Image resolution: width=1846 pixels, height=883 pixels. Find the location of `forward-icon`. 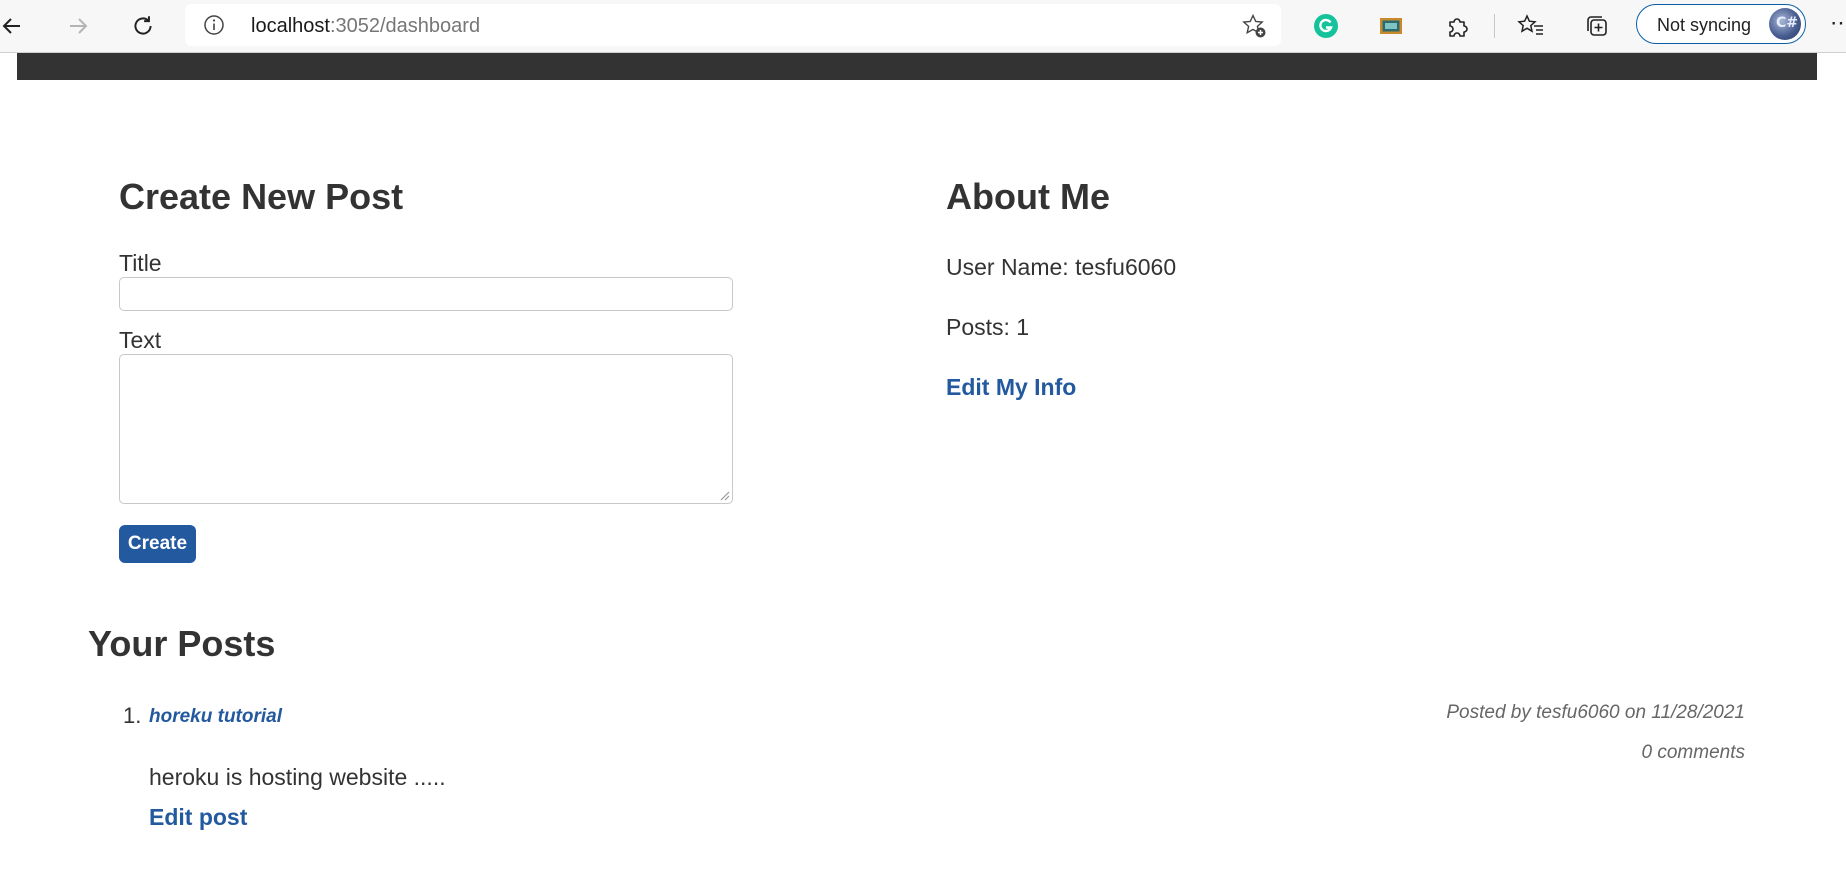

forward-icon is located at coordinates (78, 26).